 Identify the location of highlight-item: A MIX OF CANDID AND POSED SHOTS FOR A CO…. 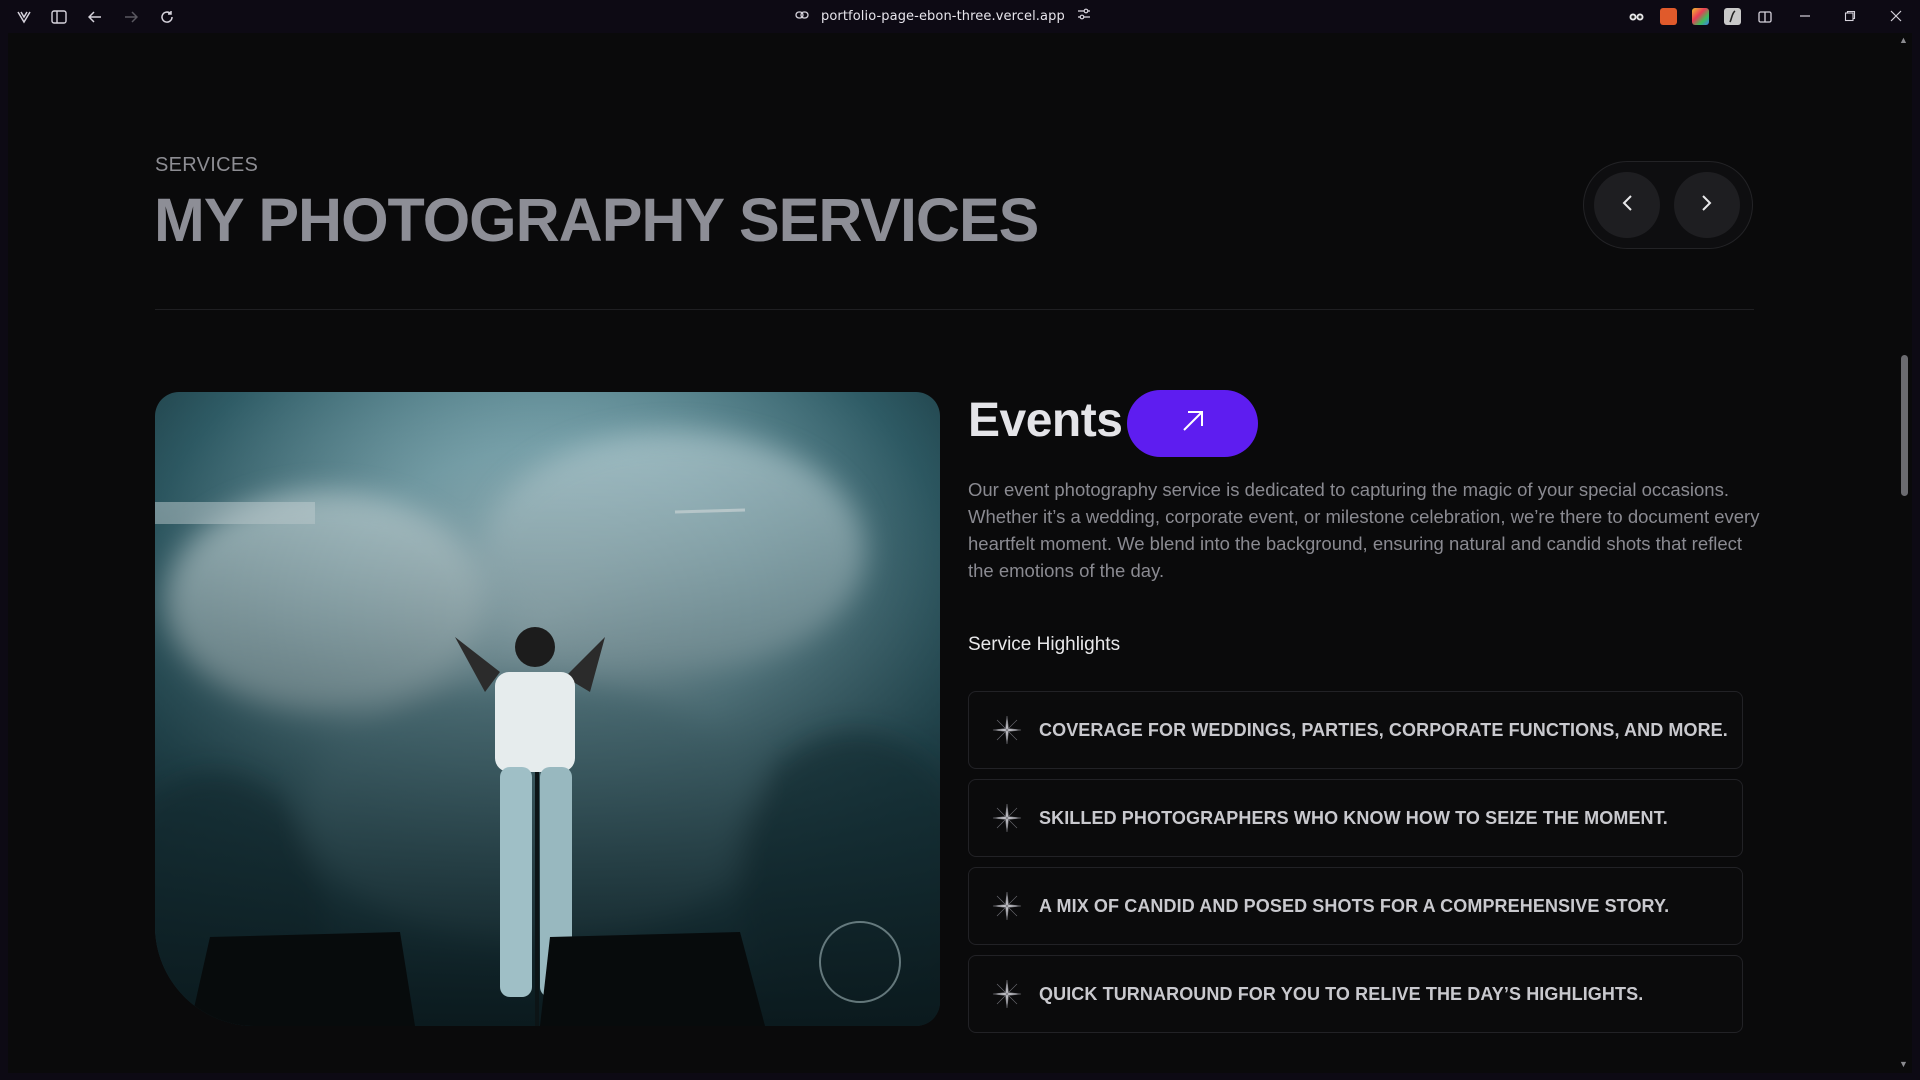
(1355, 906).